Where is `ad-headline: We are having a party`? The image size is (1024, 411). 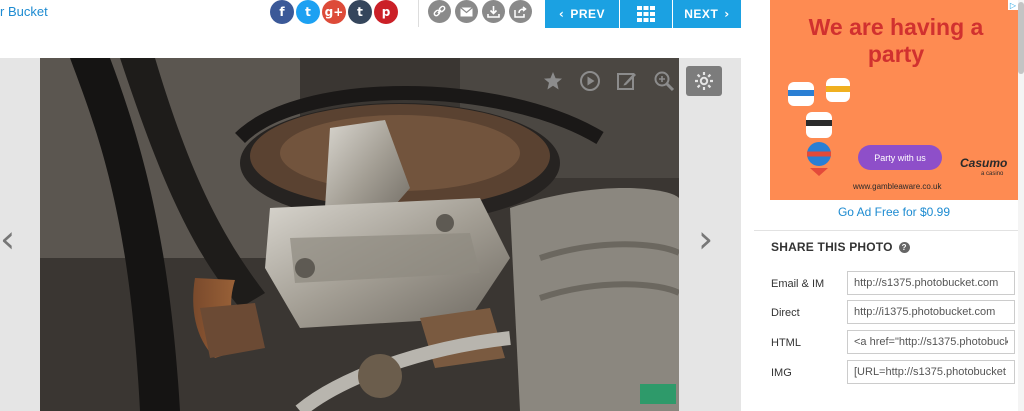
ad-headline: We are having a party is located at coordinates (896, 40).